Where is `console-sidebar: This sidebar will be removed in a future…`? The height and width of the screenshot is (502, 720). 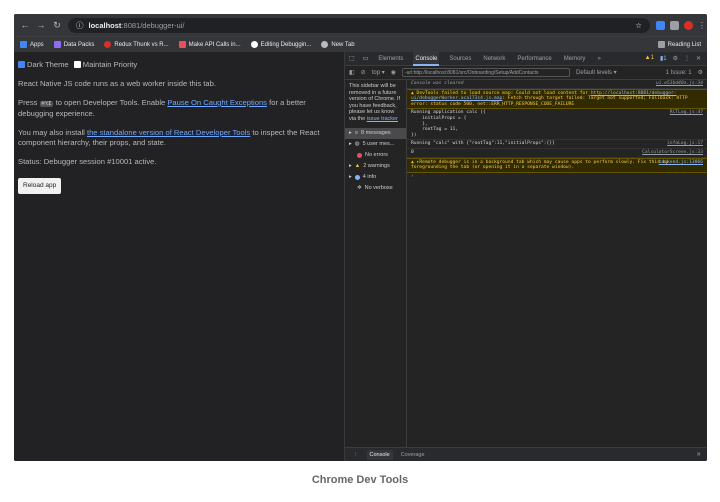
console-sidebar: This sidebar will be removed in a future… is located at coordinates (376, 263).